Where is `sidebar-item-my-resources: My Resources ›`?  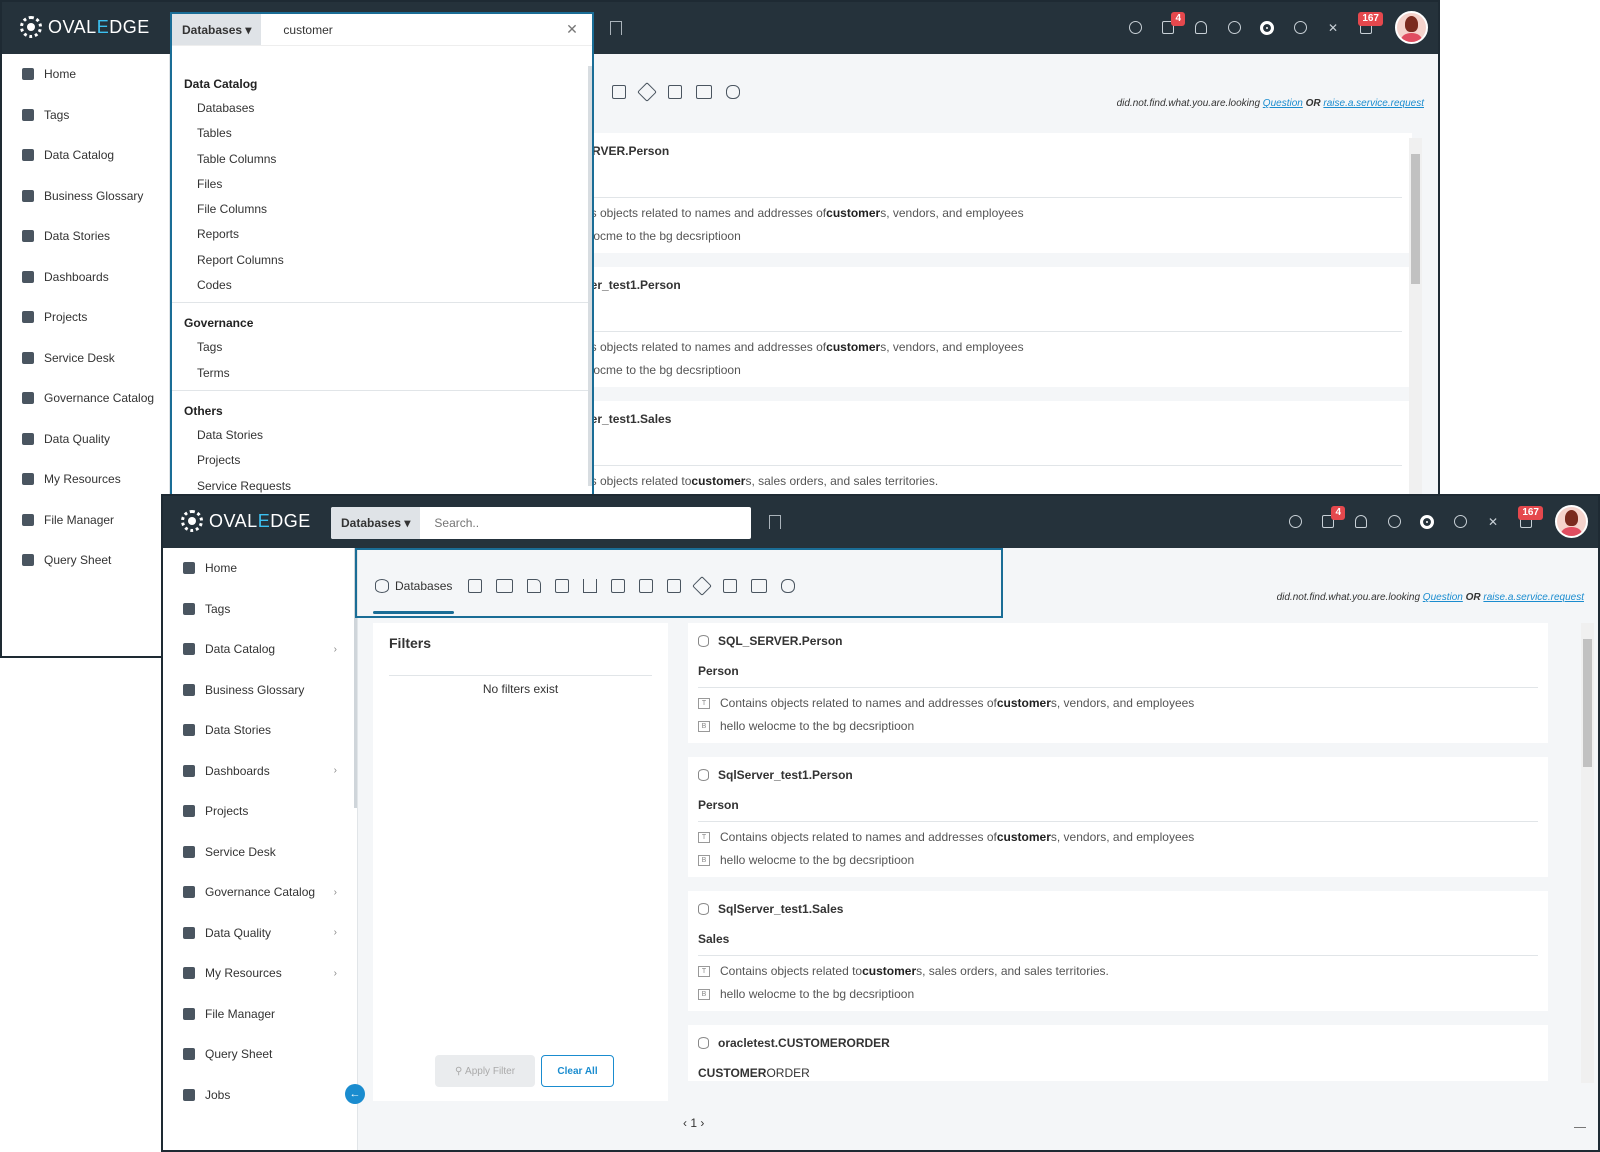 sidebar-item-my-resources: My Resources › is located at coordinates (260, 973).